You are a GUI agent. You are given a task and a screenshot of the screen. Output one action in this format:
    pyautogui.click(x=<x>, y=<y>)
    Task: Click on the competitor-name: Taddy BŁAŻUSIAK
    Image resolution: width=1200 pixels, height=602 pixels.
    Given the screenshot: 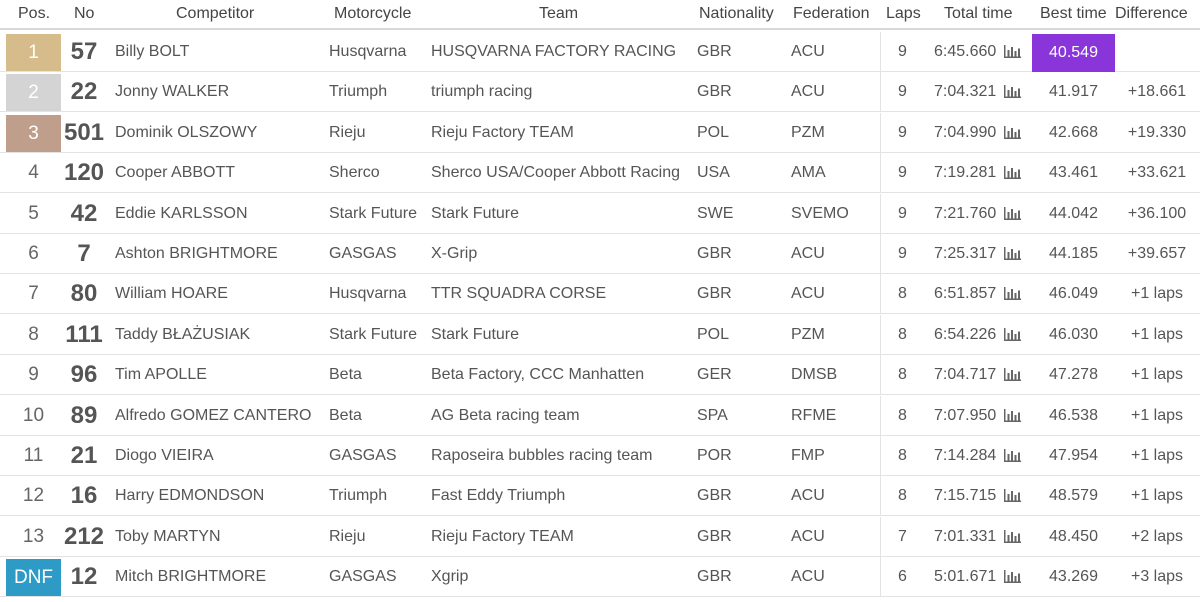 What is the action you would take?
    pyautogui.click(x=182, y=335)
    